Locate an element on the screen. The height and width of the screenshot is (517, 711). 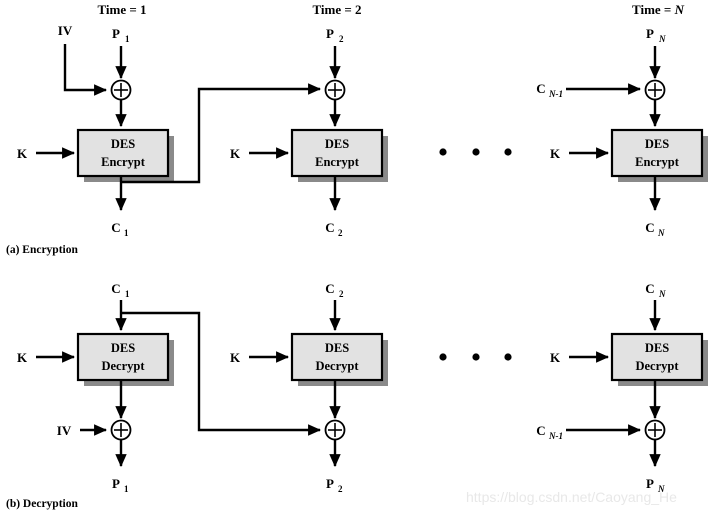
des-box-line2-enc-n: Encrypt is located at coordinates (657, 162).